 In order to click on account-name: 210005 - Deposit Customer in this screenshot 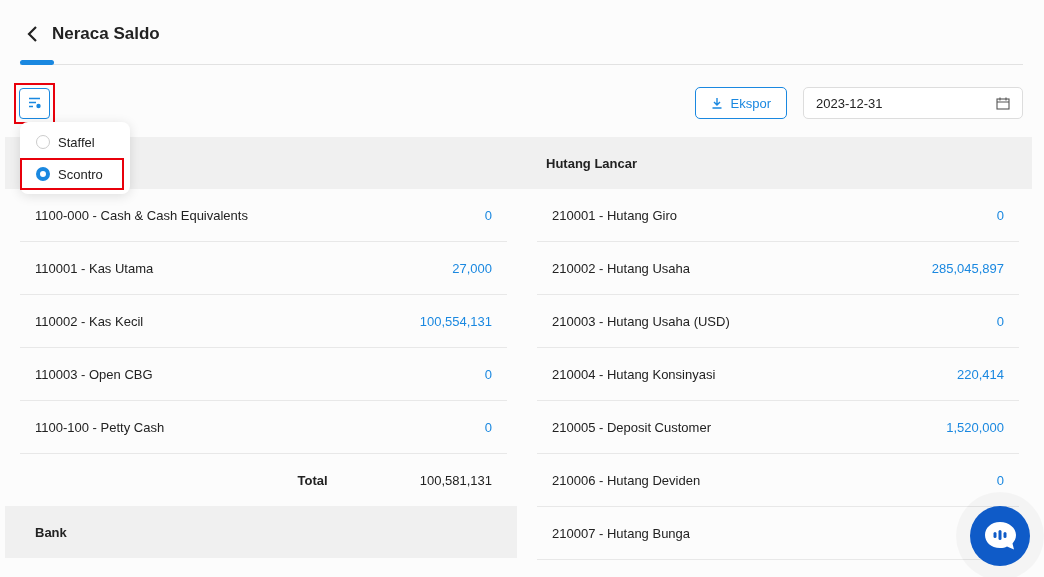, I will do `click(631, 427)`.